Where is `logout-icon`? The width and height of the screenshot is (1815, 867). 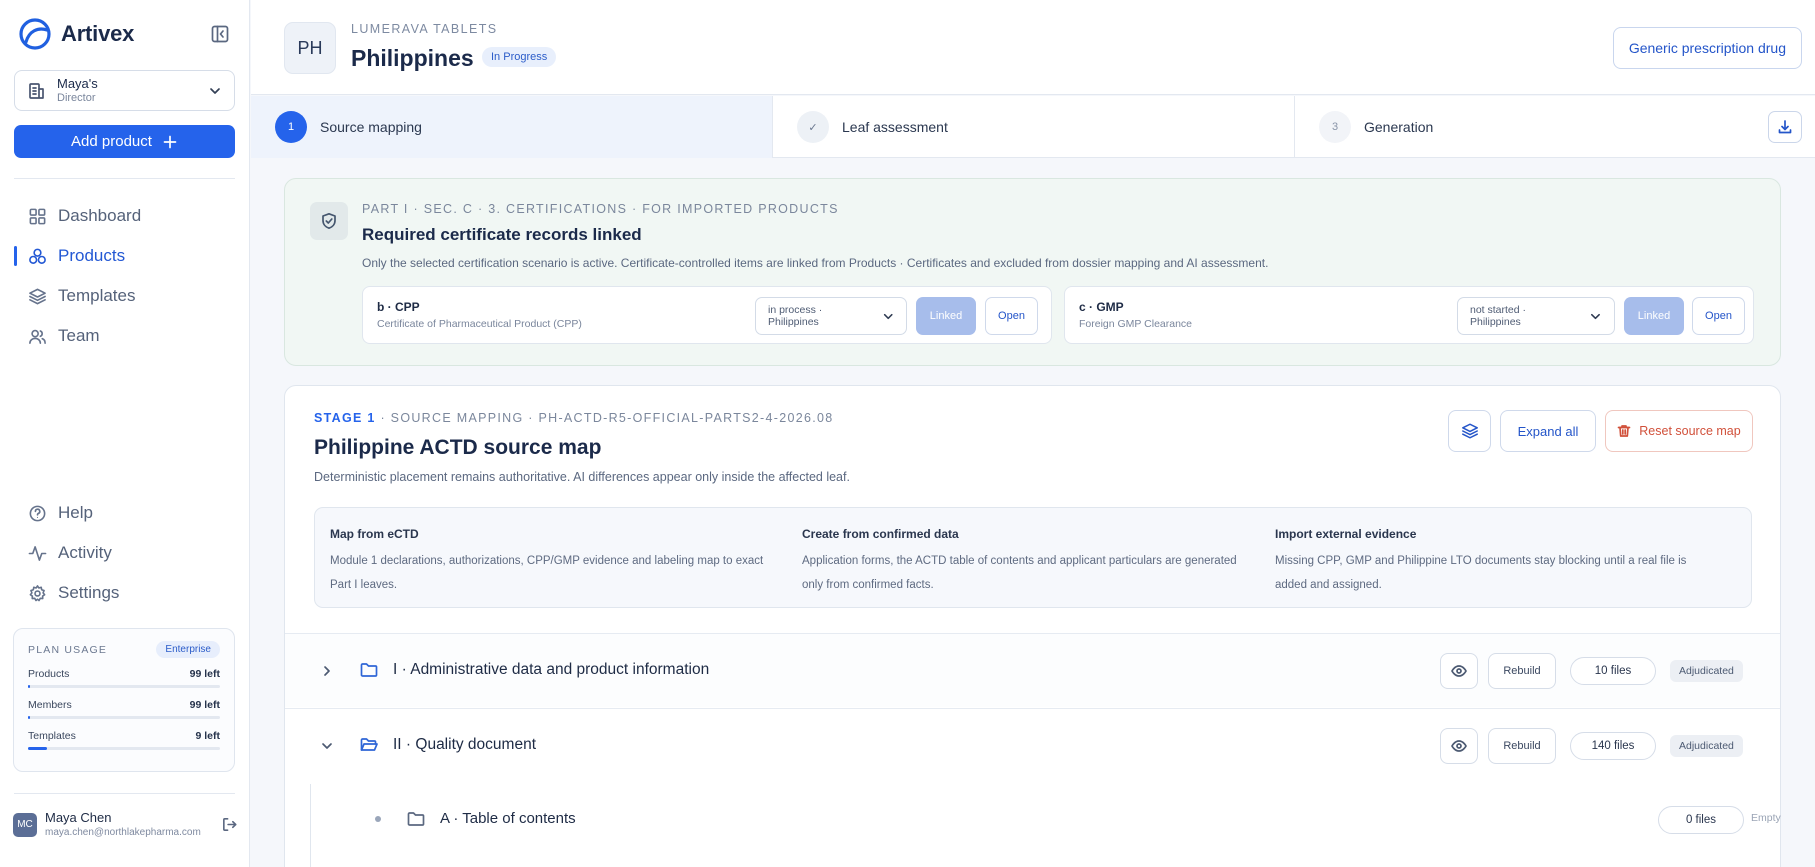 logout-icon is located at coordinates (229, 824).